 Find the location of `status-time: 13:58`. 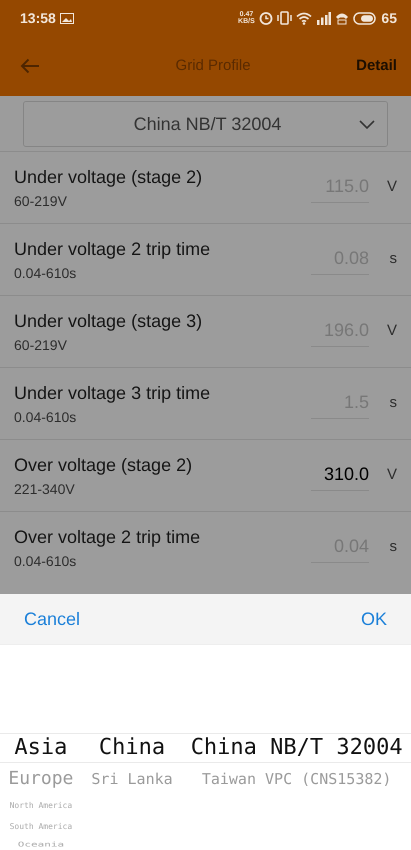

status-time: 13:58 is located at coordinates (38, 18).